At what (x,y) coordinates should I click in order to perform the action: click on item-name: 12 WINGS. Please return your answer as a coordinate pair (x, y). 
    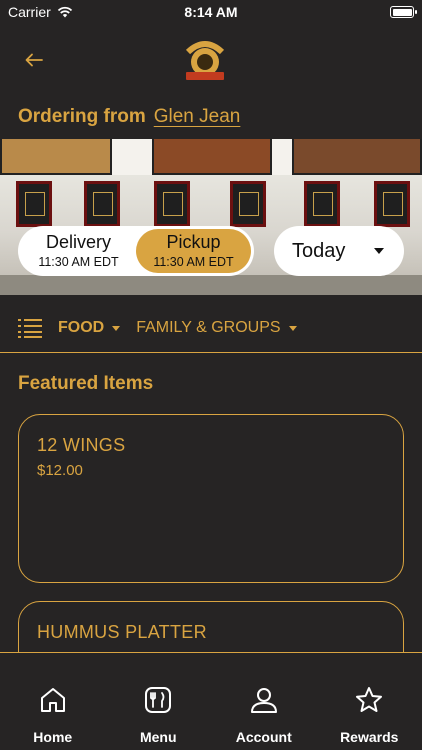
    Looking at the image, I should click on (81, 445).